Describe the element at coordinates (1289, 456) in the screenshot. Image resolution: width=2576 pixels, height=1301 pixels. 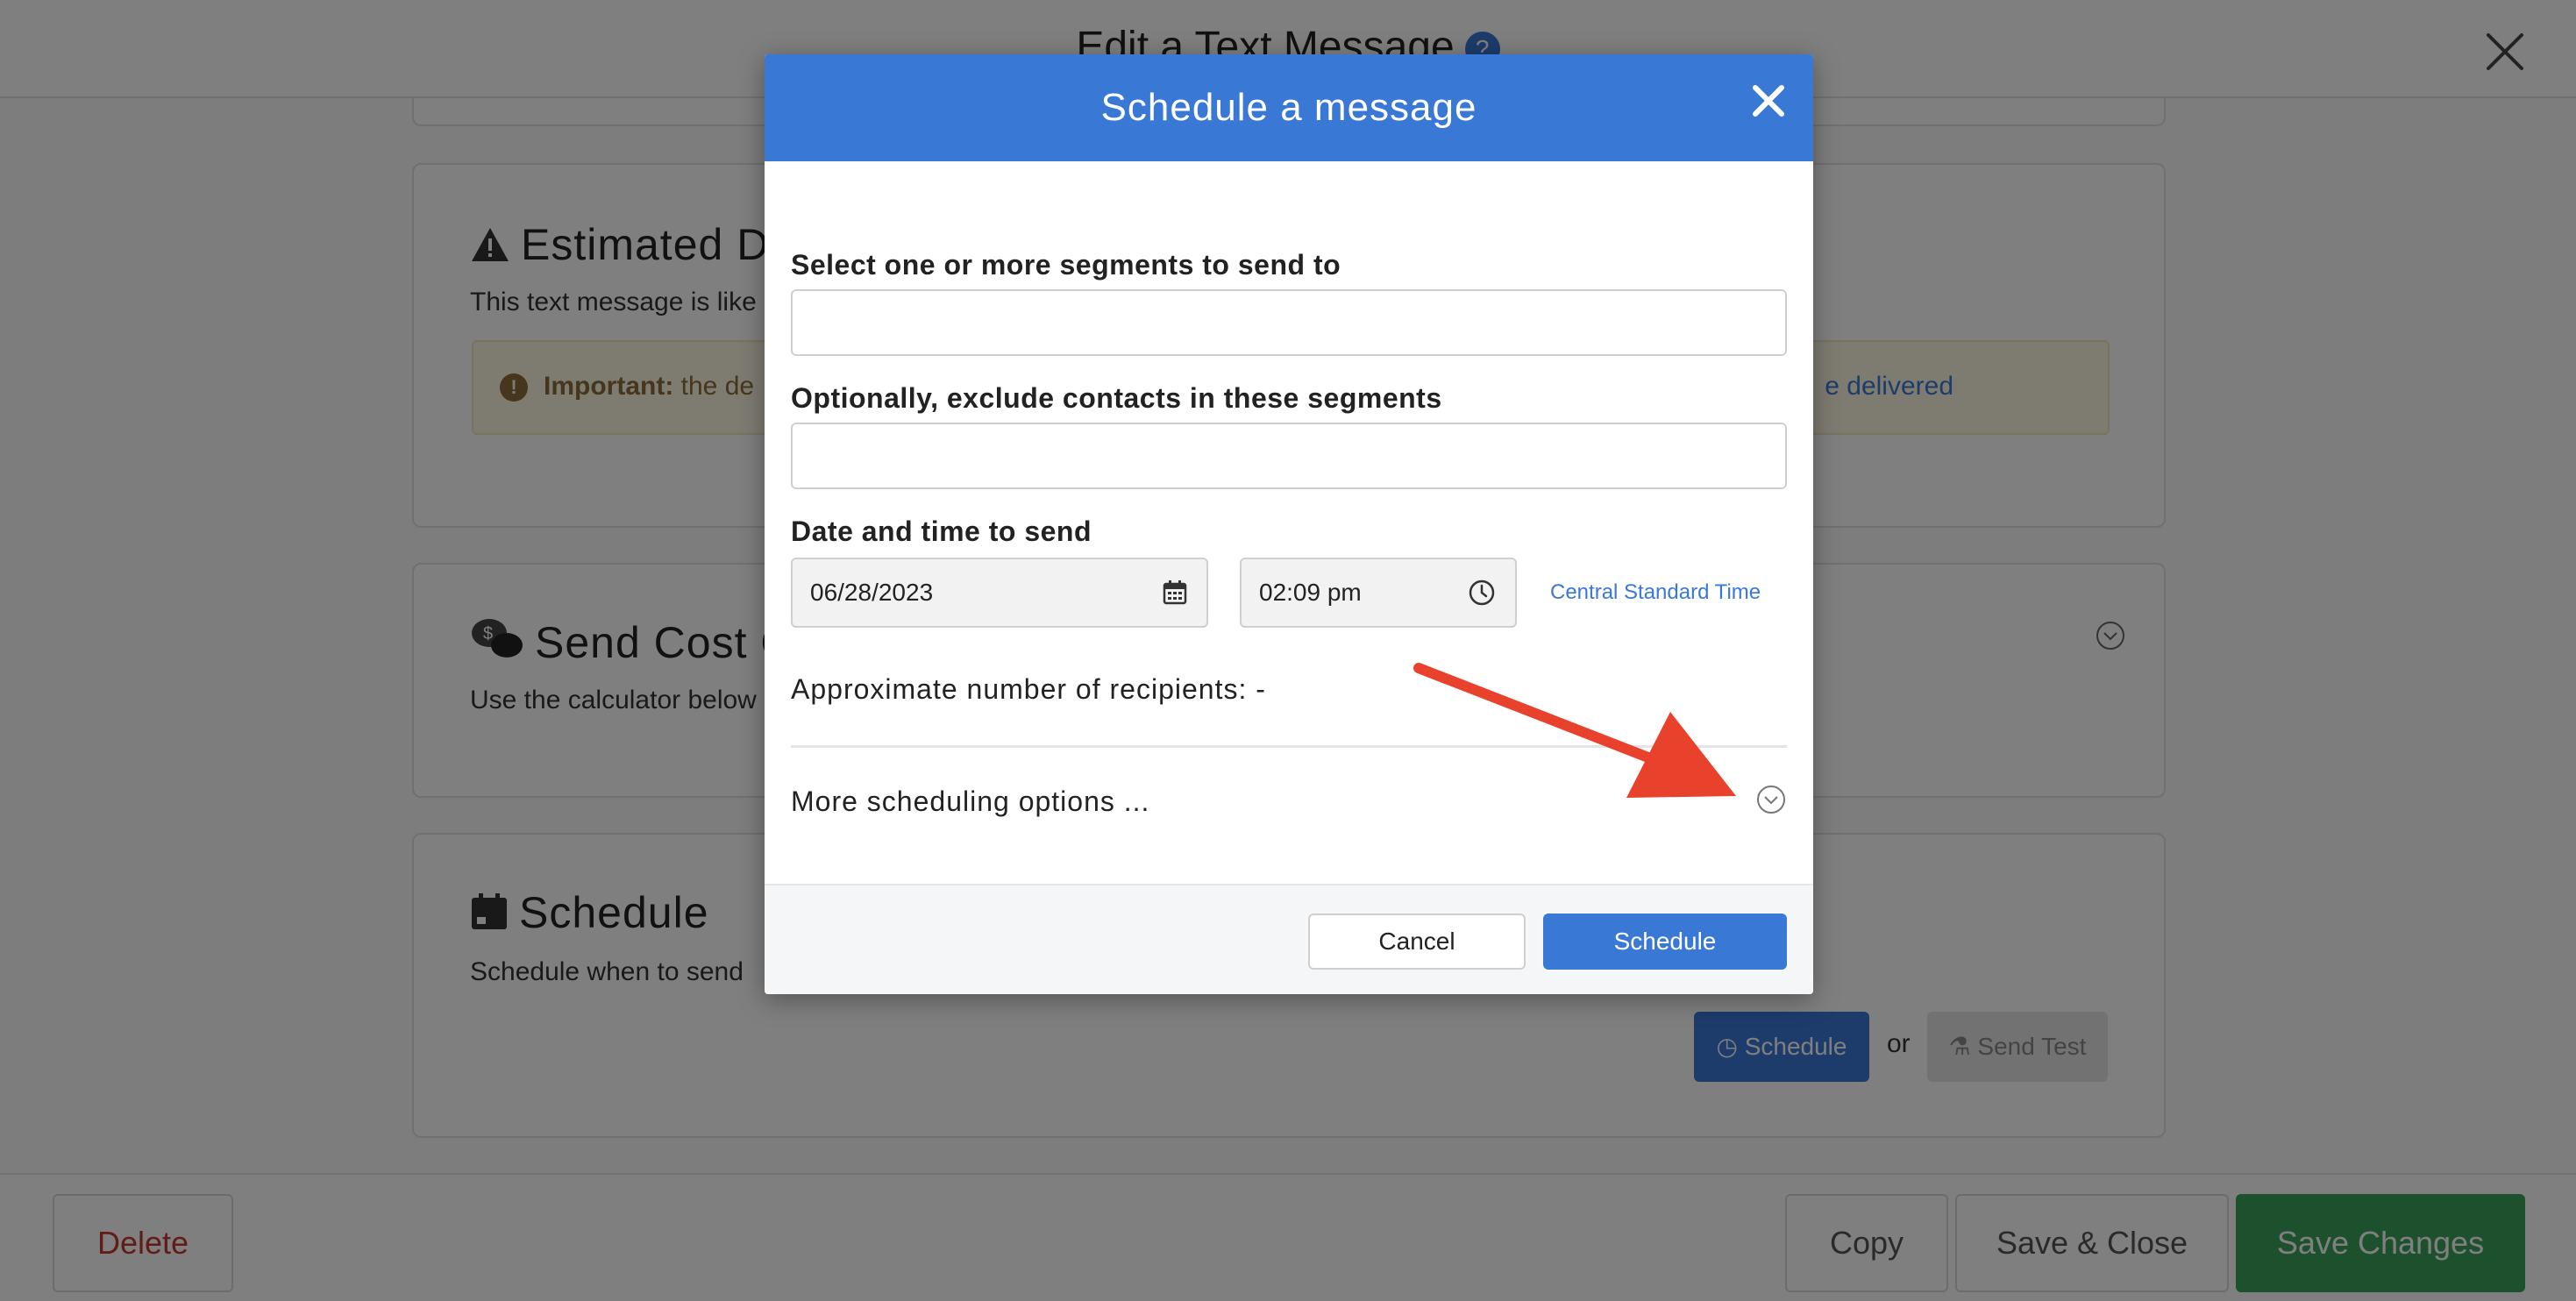
I see `exclude-segments-input` at that location.